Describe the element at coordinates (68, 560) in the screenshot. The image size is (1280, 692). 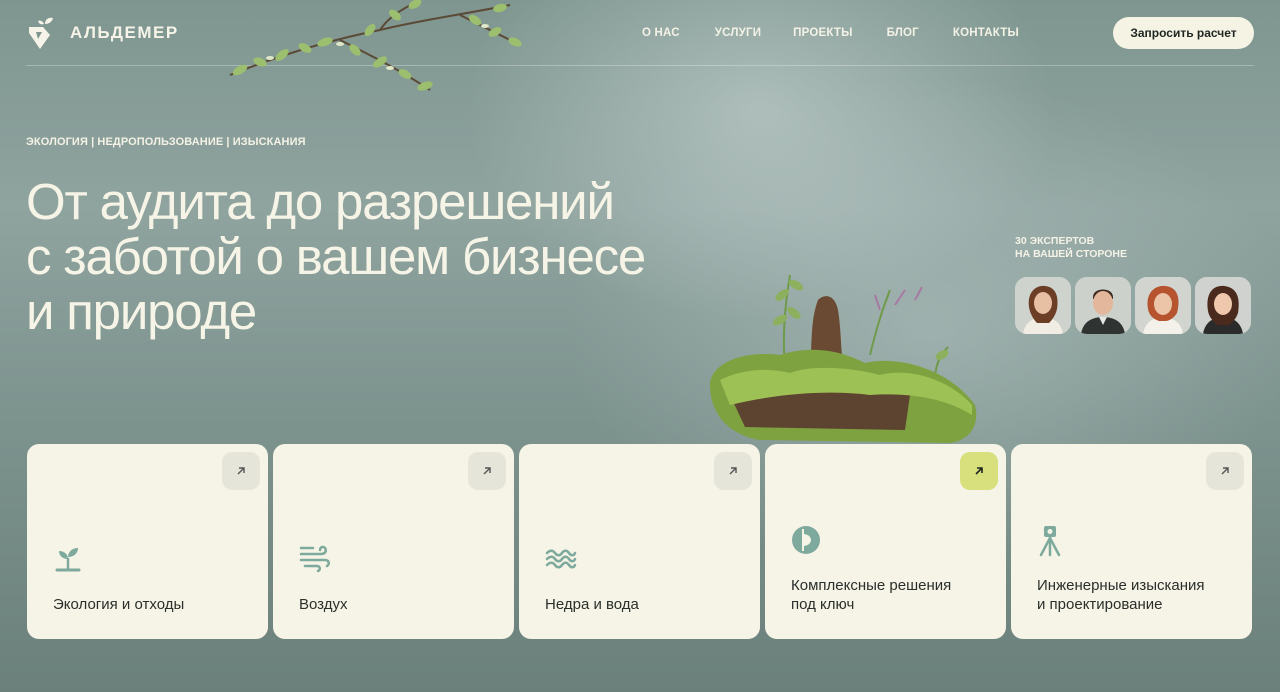
I see `sprout-icon` at that location.